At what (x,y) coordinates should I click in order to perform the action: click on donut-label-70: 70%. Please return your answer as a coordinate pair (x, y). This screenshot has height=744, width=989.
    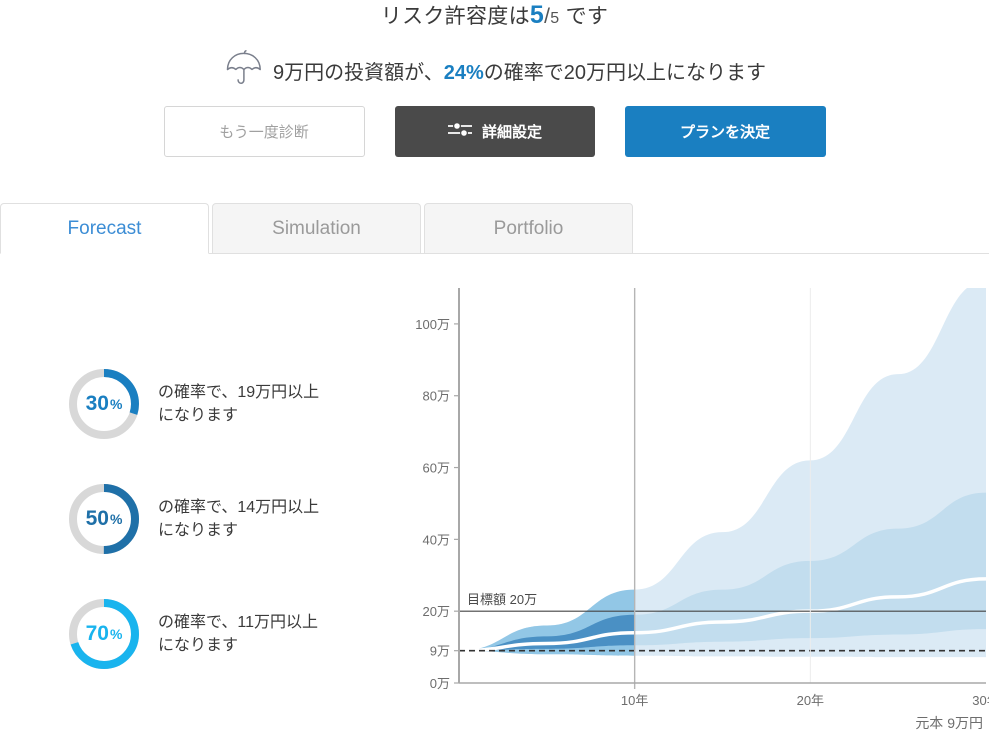
    Looking at the image, I should click on (104, 634).